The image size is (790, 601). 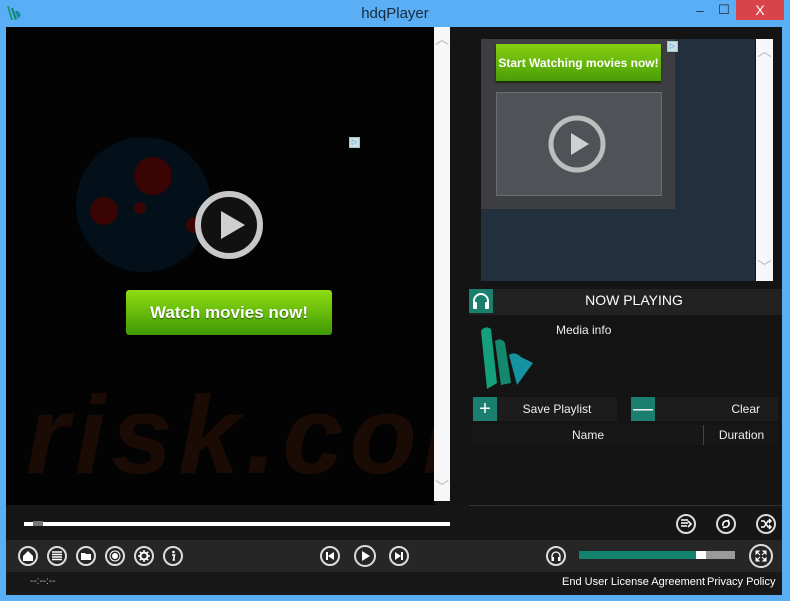 I want to click on next-button, so click(x=399, y=556).